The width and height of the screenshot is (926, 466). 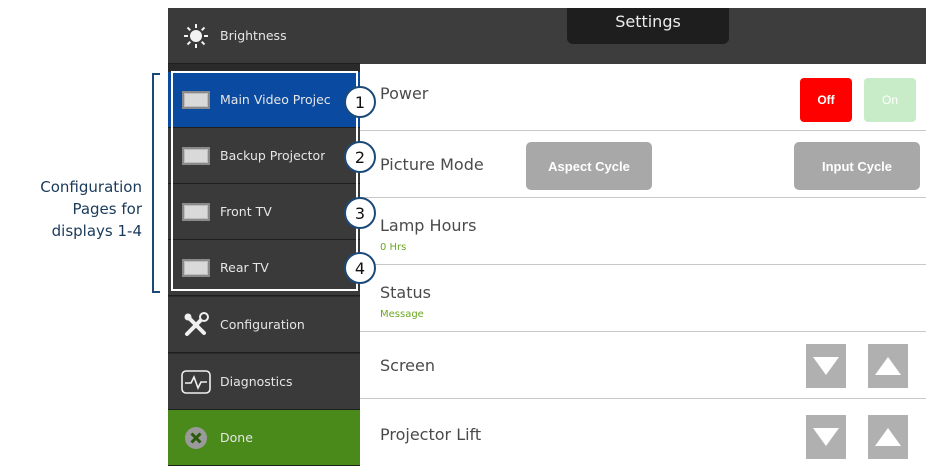 I want to click on sidebar-item-backup-projector: Backup Projector, so click(x=264, y=156).